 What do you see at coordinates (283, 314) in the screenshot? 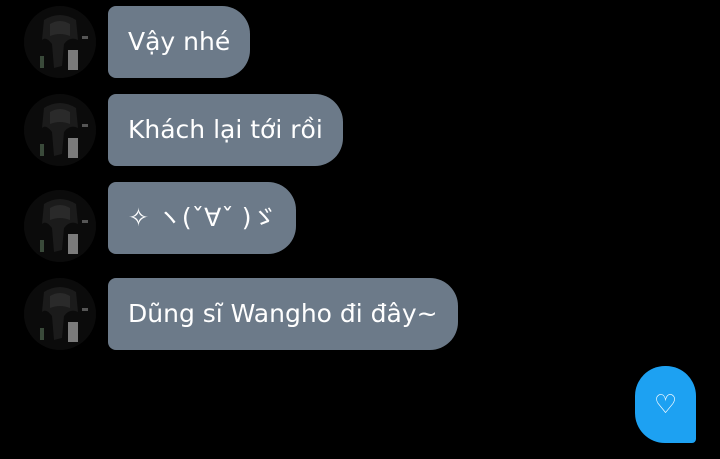
I see `message-bubble: Dũng sĩ Wangho đi đây~` at bounding box center [283, 314].